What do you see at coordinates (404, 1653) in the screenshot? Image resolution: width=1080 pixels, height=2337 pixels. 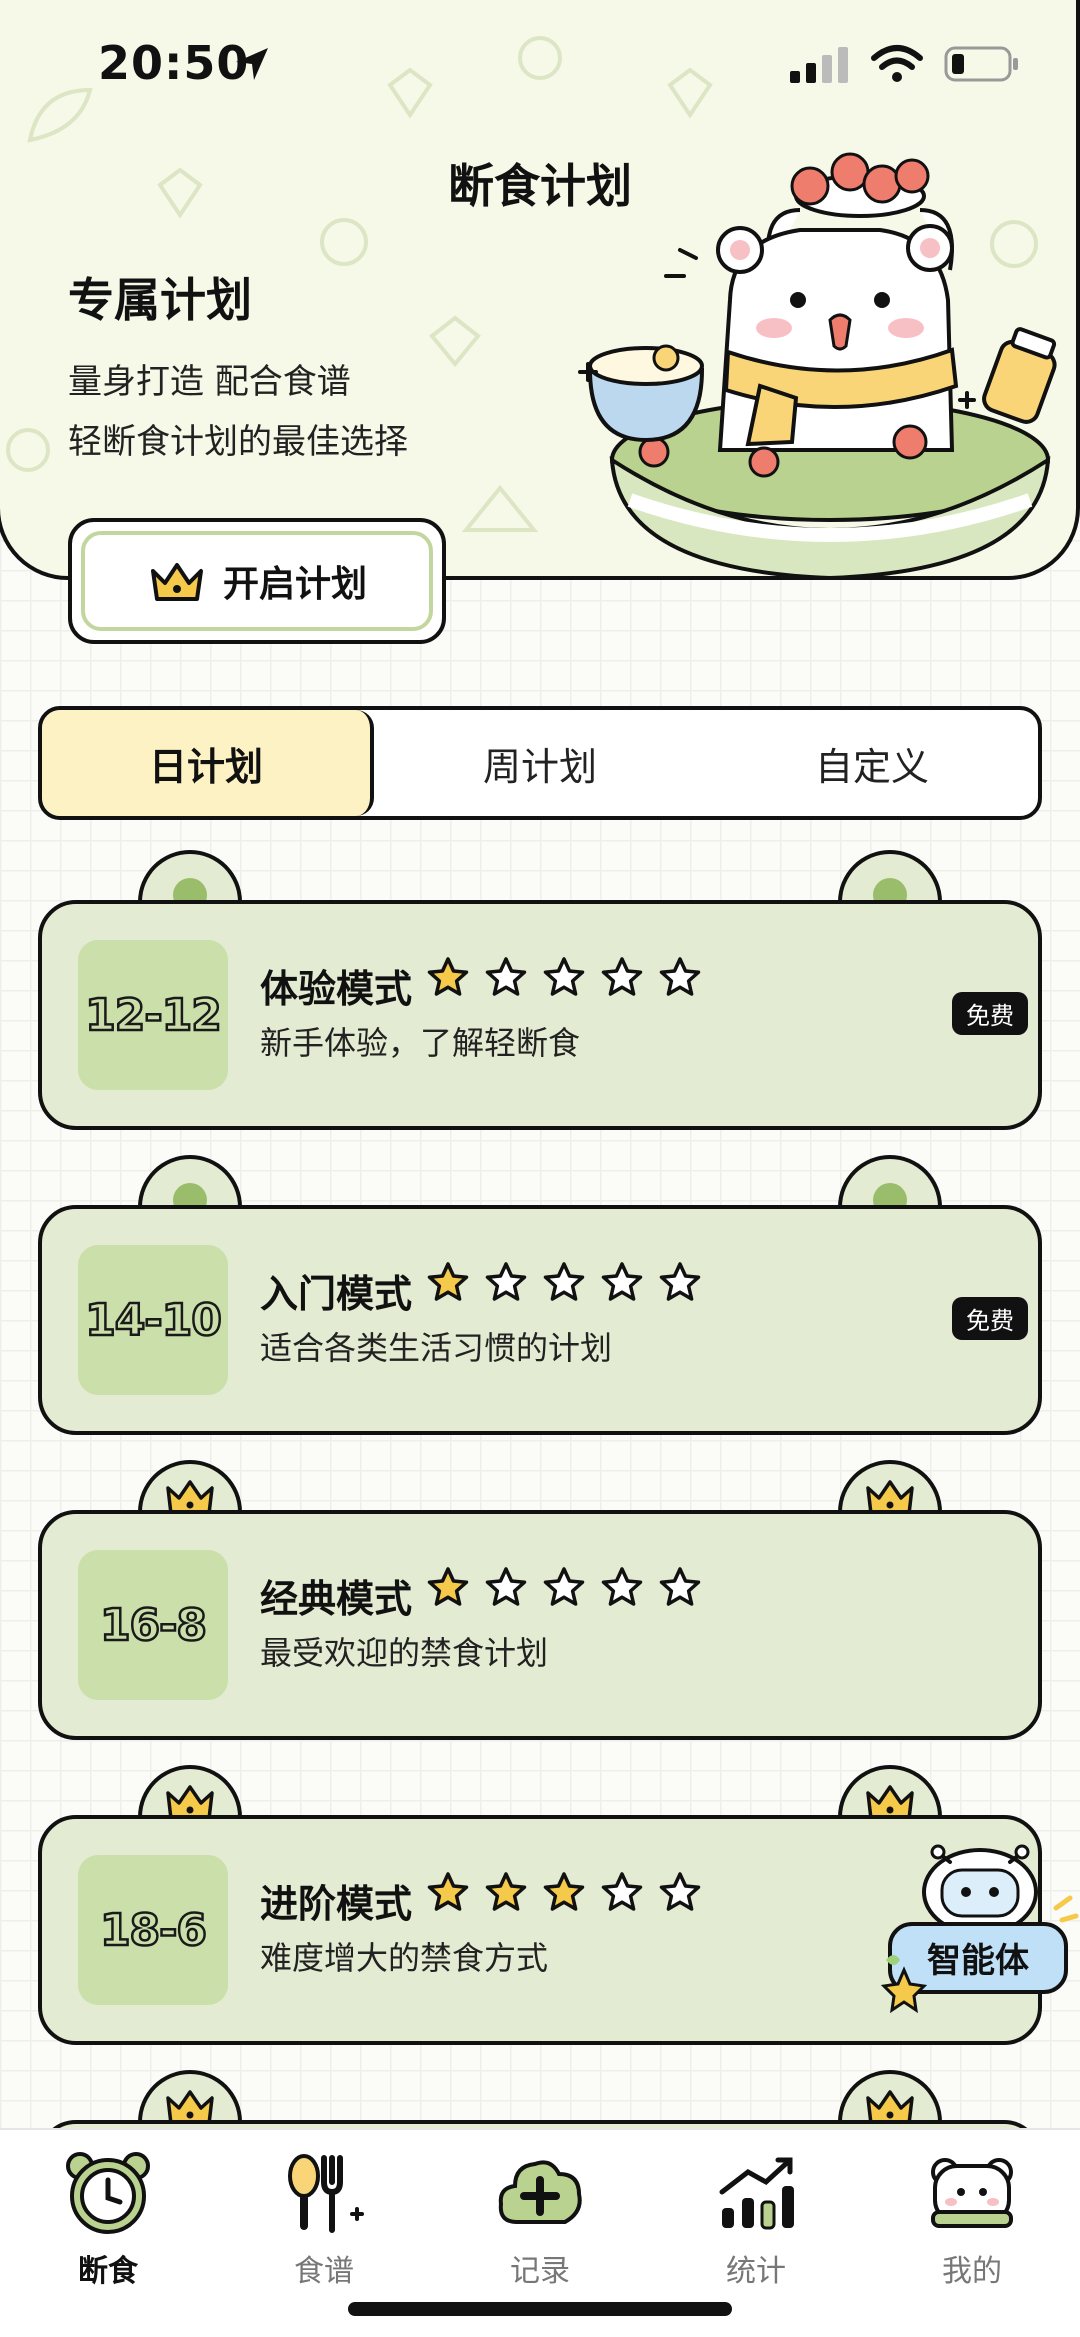 I see `plan-subtitle: 最受欢迎的禁食计划` at bounding box center [404, 1653].